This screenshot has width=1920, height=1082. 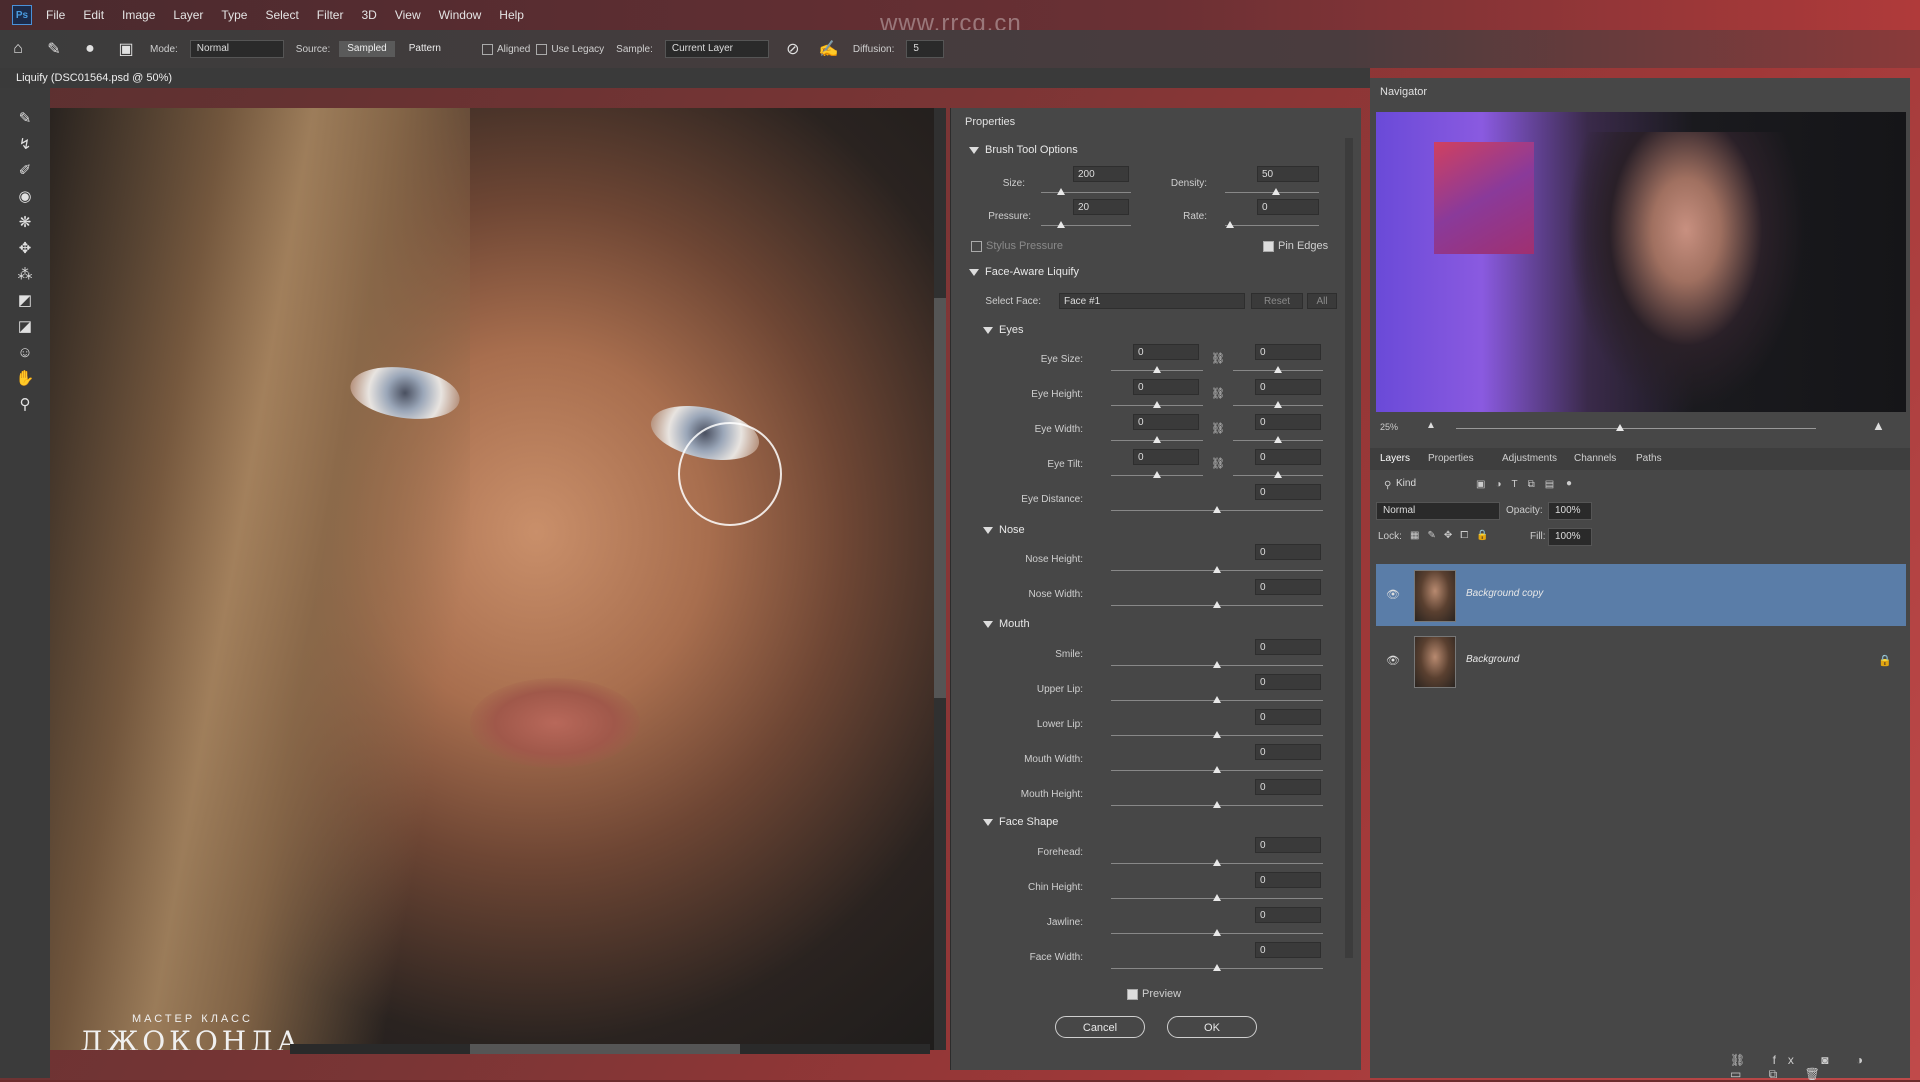 What do you see at coordinates (1438, 511) in the screenshot?
I see `blend-mode-select: Normal` at bounding box center [1438, 511].